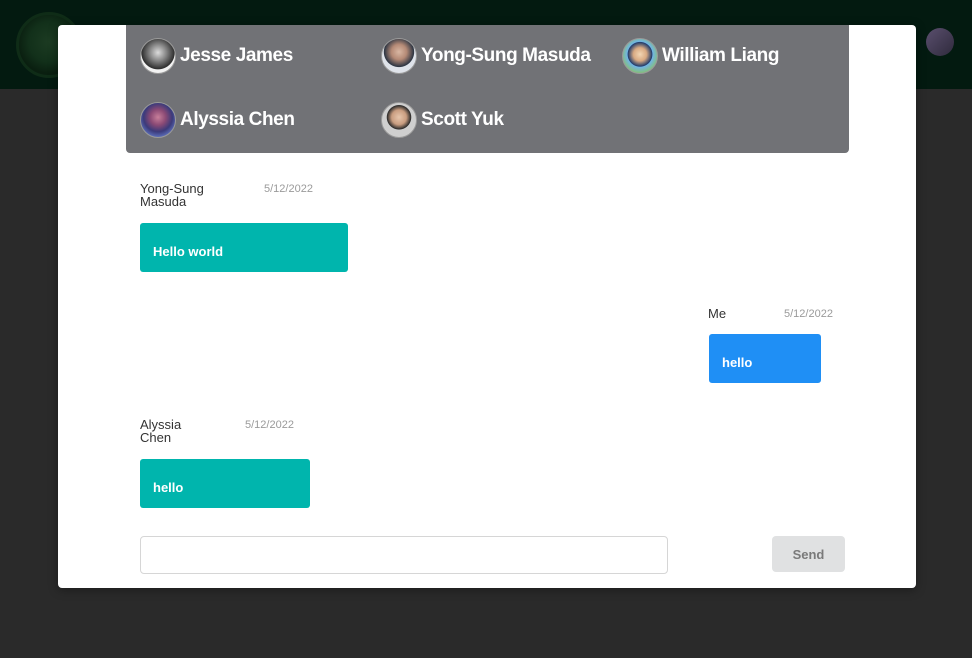  What do you see at coordinates (236, 55) in the screenshot?
I see `member-name: Jesse James` at bounding box center [236, 55].